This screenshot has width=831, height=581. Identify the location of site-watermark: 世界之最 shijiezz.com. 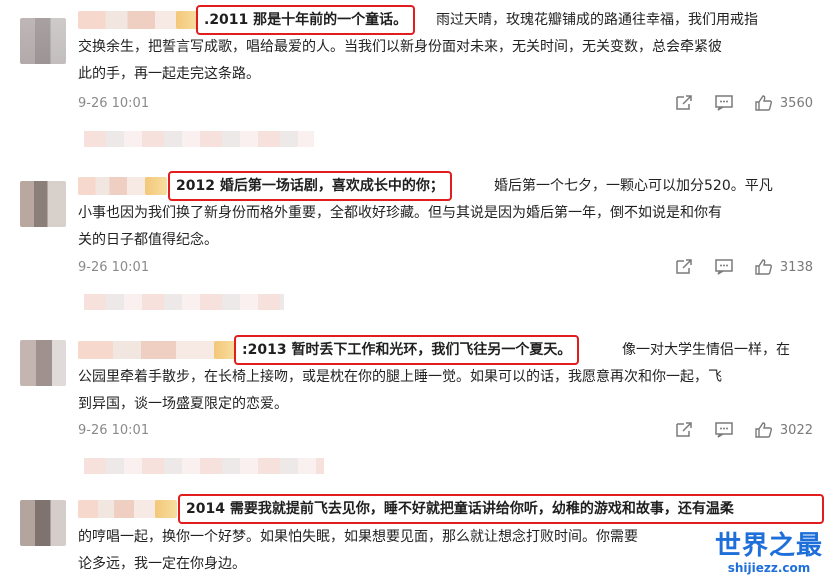
(769, 553).